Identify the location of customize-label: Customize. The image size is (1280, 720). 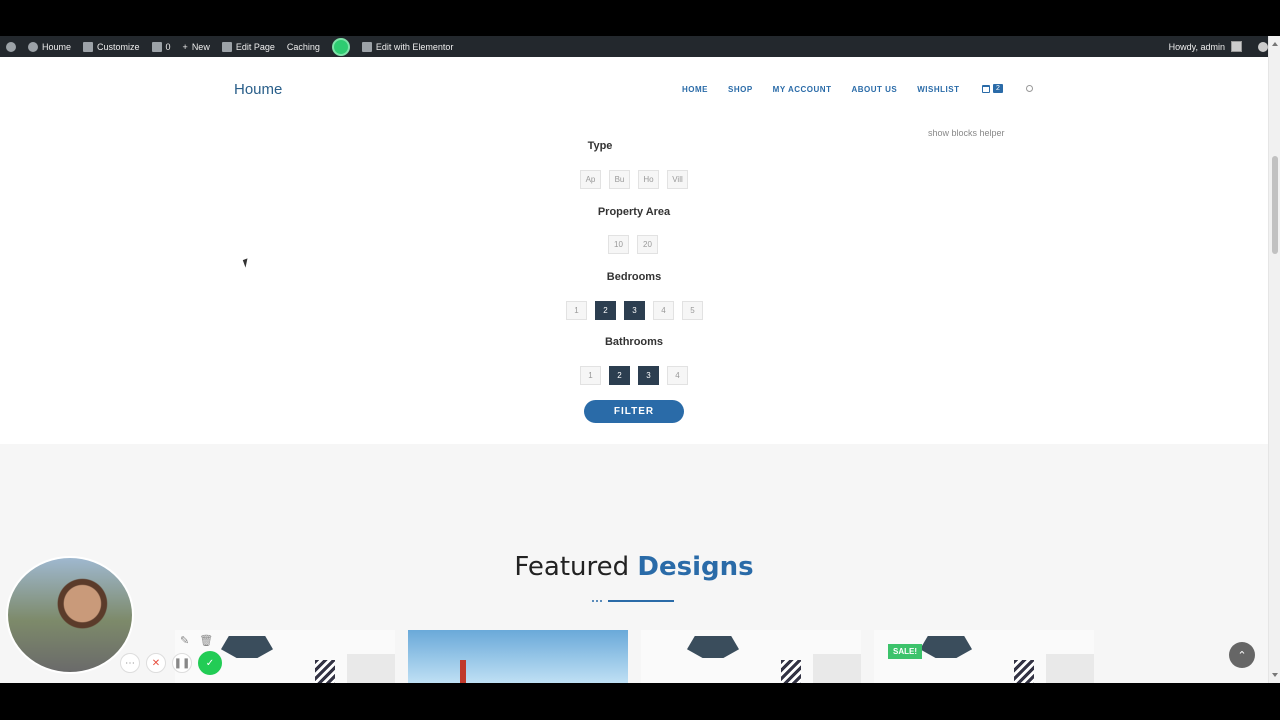
(118, 46).